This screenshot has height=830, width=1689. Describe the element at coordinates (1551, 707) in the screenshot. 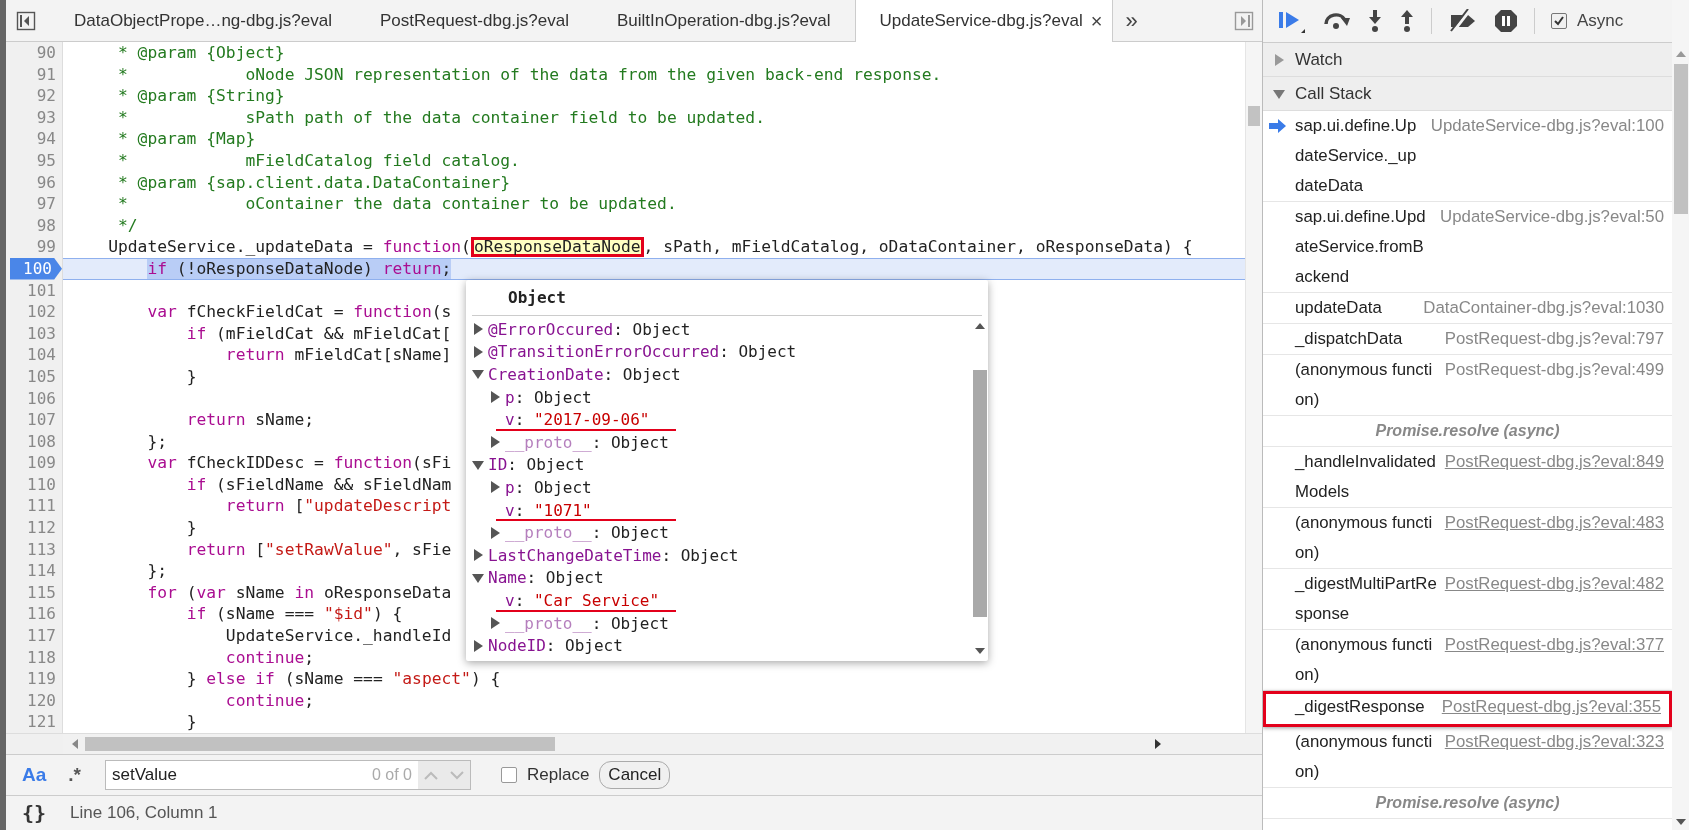

I see `source-link: PostRequest-dbg.js?eval:355` at that location.